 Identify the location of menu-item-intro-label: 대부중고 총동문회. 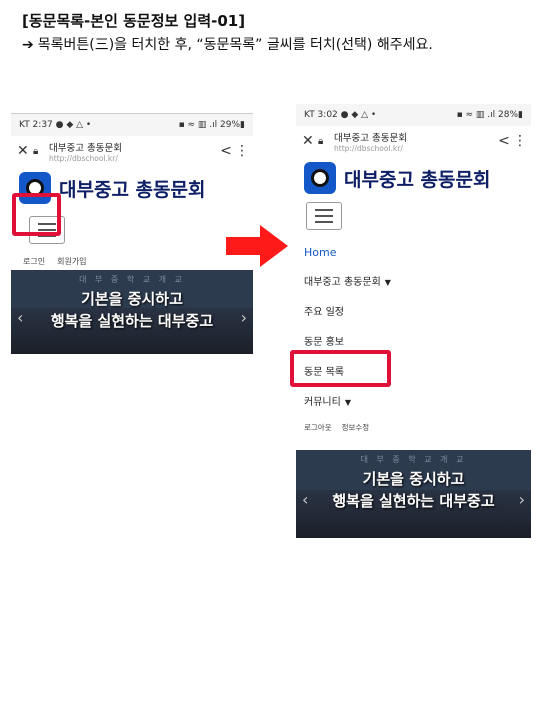
(342, 282).